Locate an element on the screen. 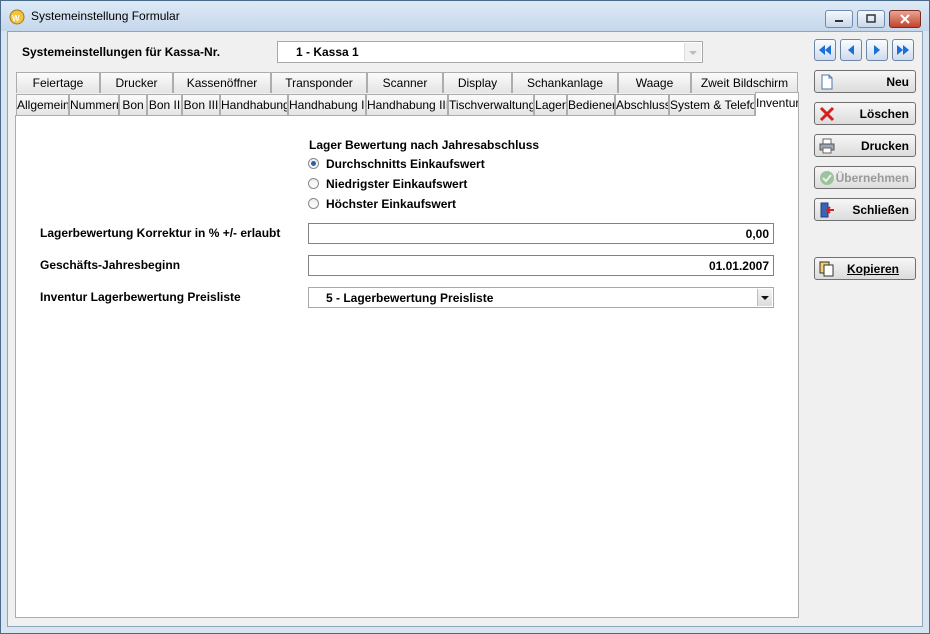  drucken-button: Drucken is located at coordinates (865, 145).